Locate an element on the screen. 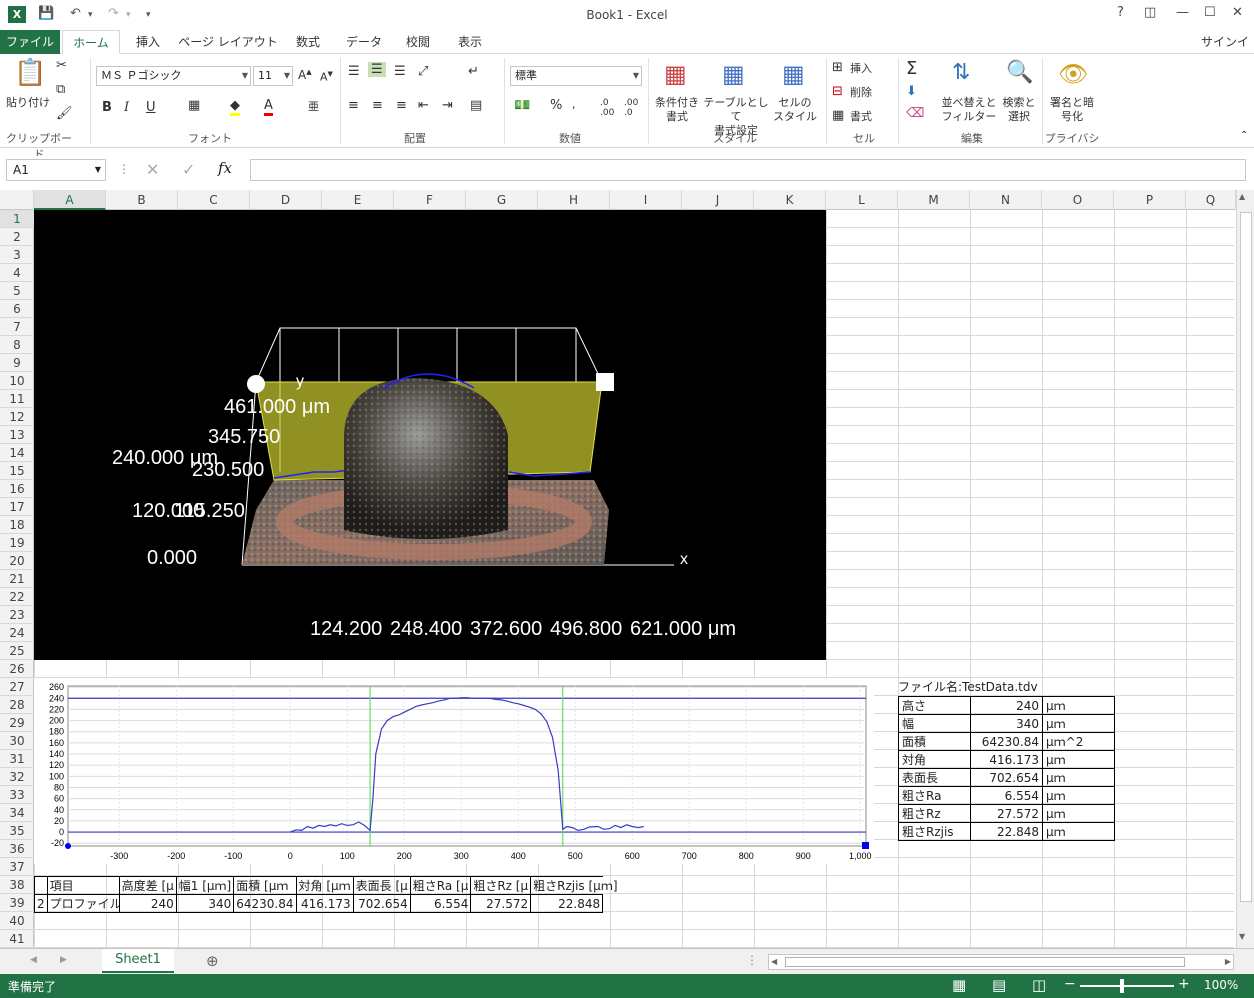 This screenshot has height=998, width=1254. maximize-button: ☐ is located at coordinates (1210, 12).